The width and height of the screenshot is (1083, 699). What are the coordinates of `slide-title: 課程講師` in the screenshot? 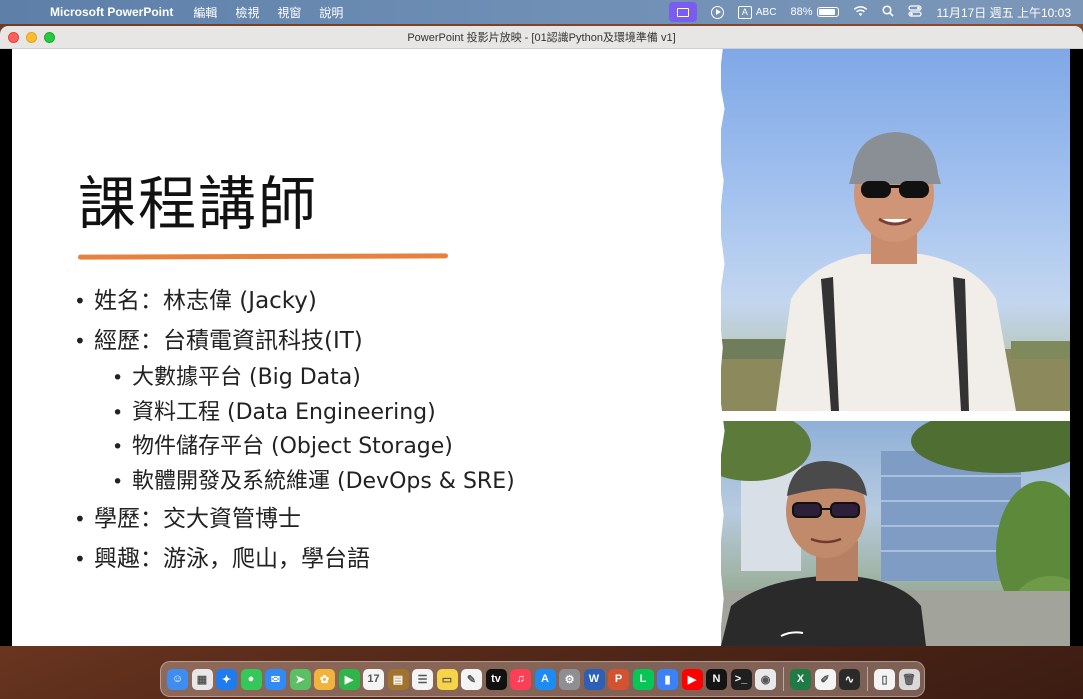 It's located at (198, 204).